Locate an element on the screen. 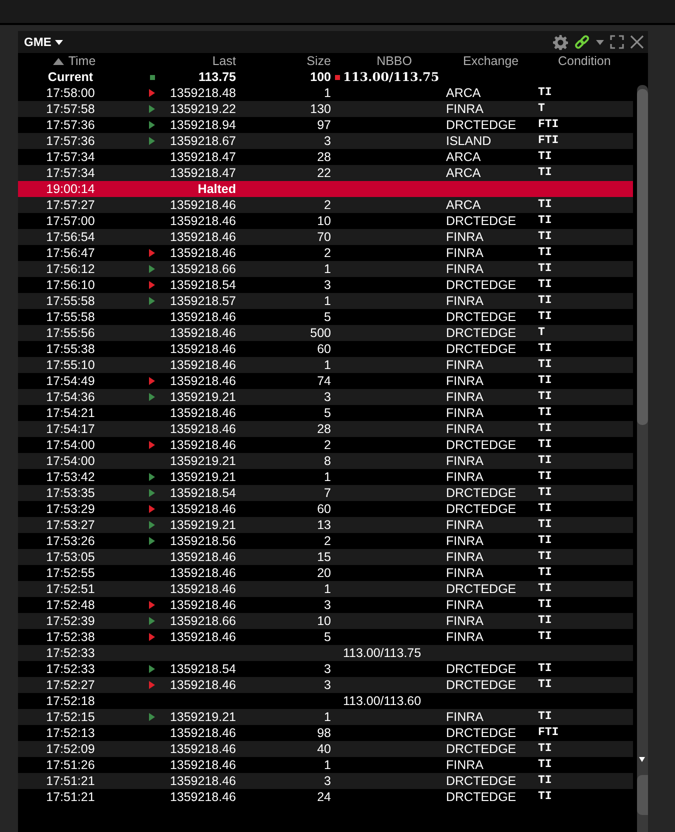  close-icon is located at coordinates (637, 42).